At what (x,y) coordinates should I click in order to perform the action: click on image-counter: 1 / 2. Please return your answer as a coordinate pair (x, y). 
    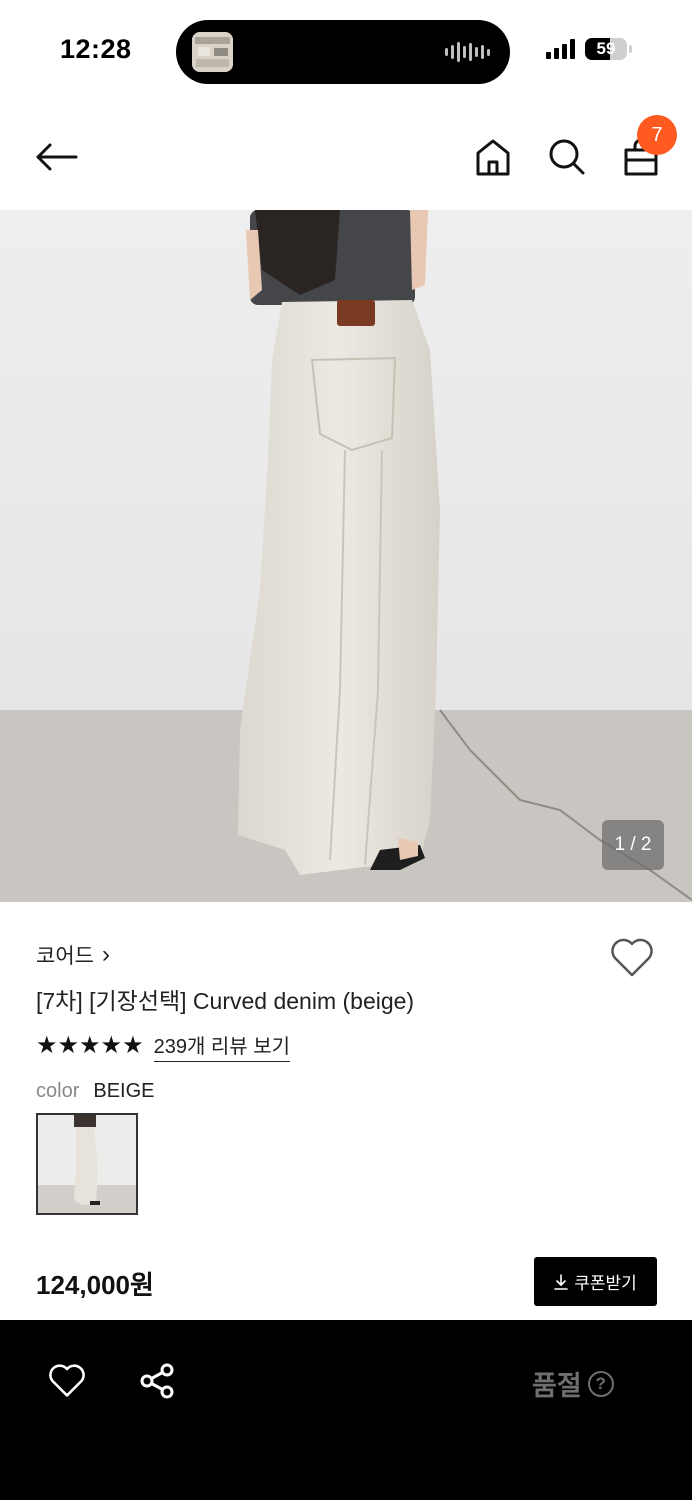
    Looking at the image, I should click on (633, 845).